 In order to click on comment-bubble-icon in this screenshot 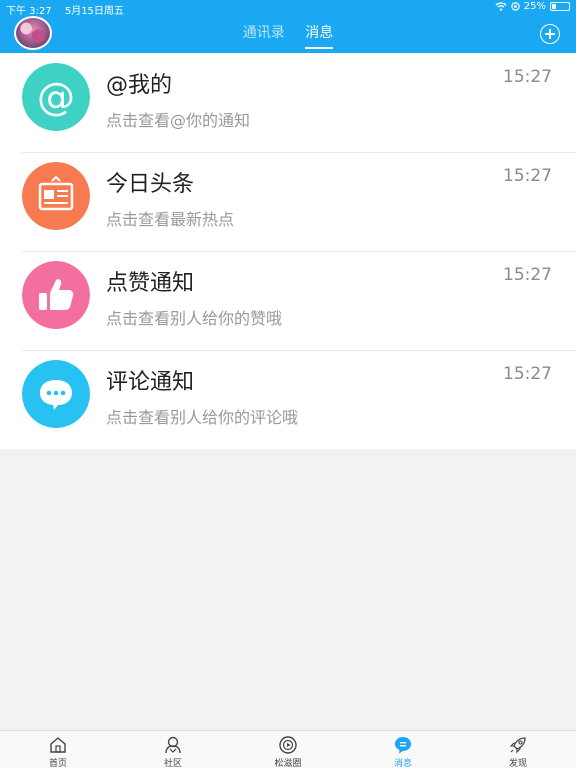, I will do `click(56, 394)`.